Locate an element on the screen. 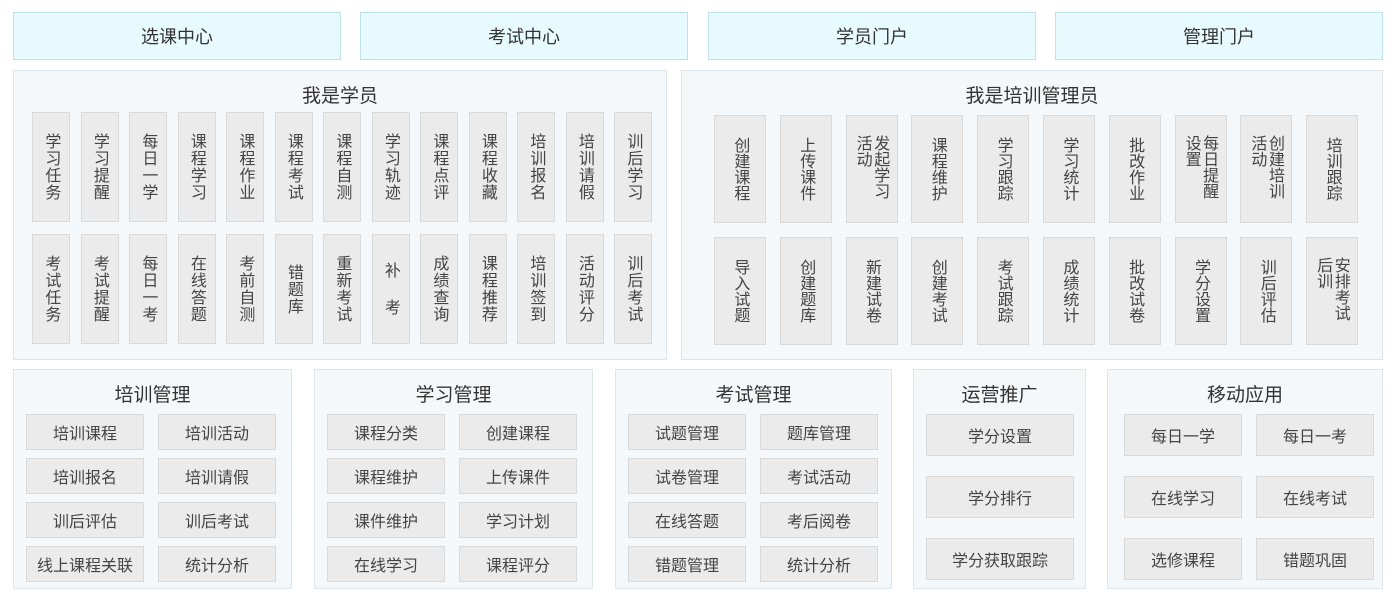 Image resolution: width=1400 pixels, height=598 pixels. student-tile: 考试提醒 is located at coordinates (99, 289).